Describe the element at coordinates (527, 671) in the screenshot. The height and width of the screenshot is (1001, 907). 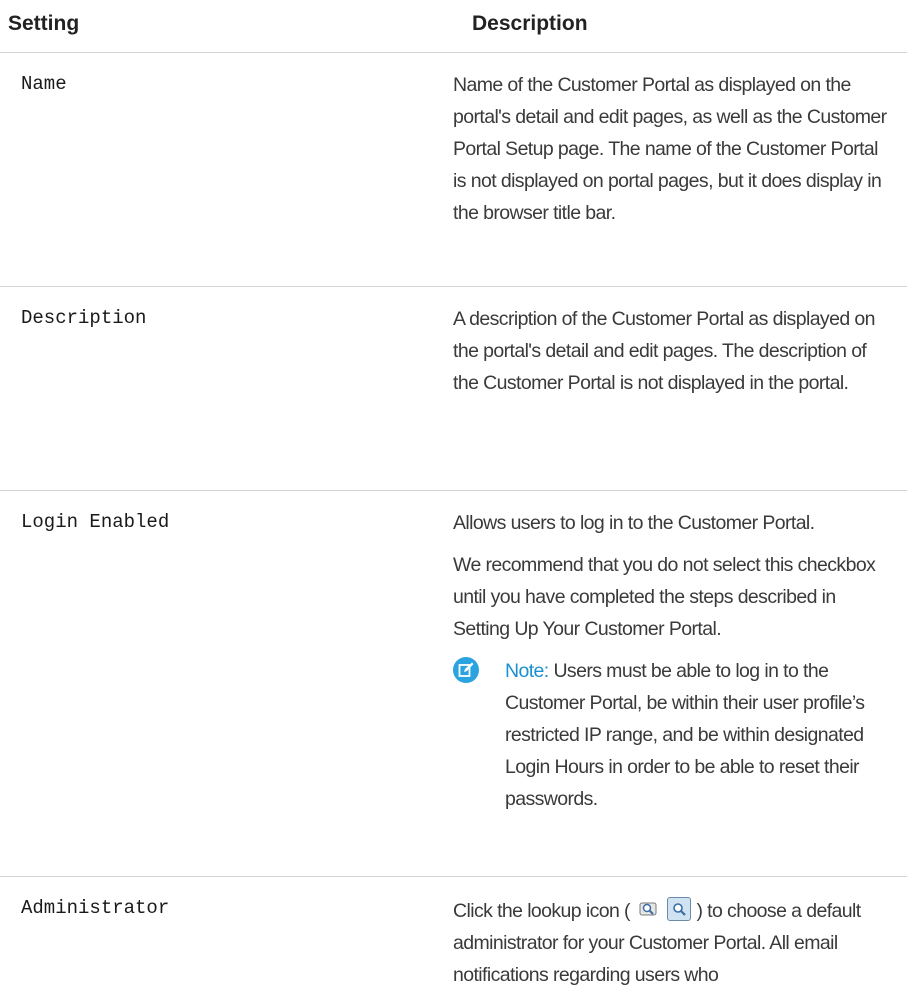
I see `note-label: Note:` at that location.